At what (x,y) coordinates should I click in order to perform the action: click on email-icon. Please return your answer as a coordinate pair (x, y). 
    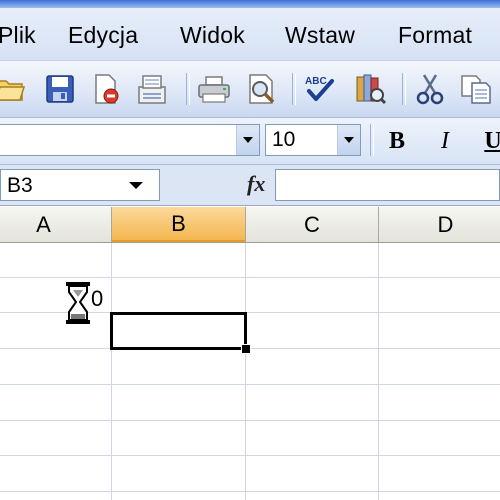
    Looking at the image, I should click on (152, 89).